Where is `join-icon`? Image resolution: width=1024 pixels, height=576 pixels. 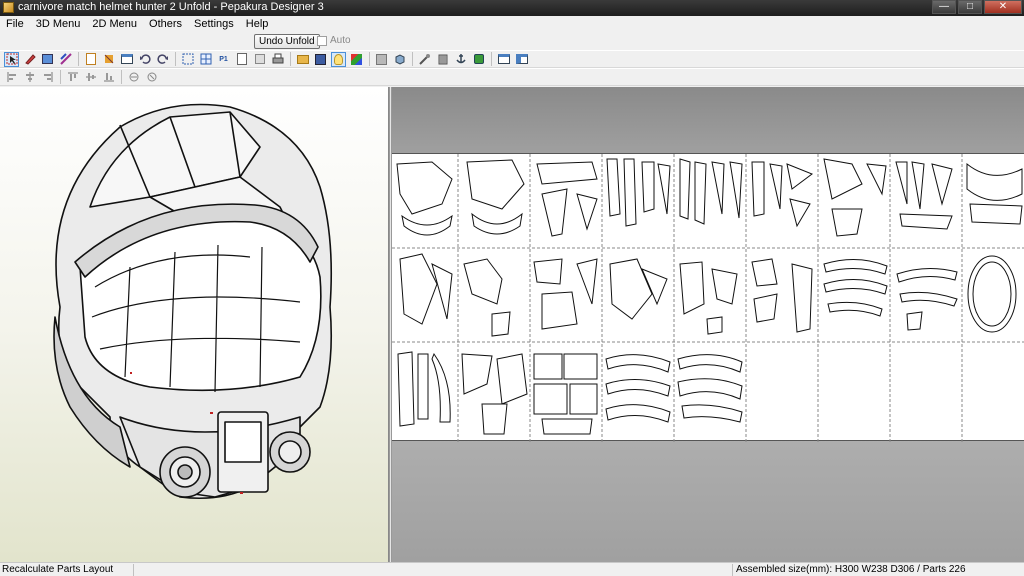
join-icon is located at coordinates (460, 59).